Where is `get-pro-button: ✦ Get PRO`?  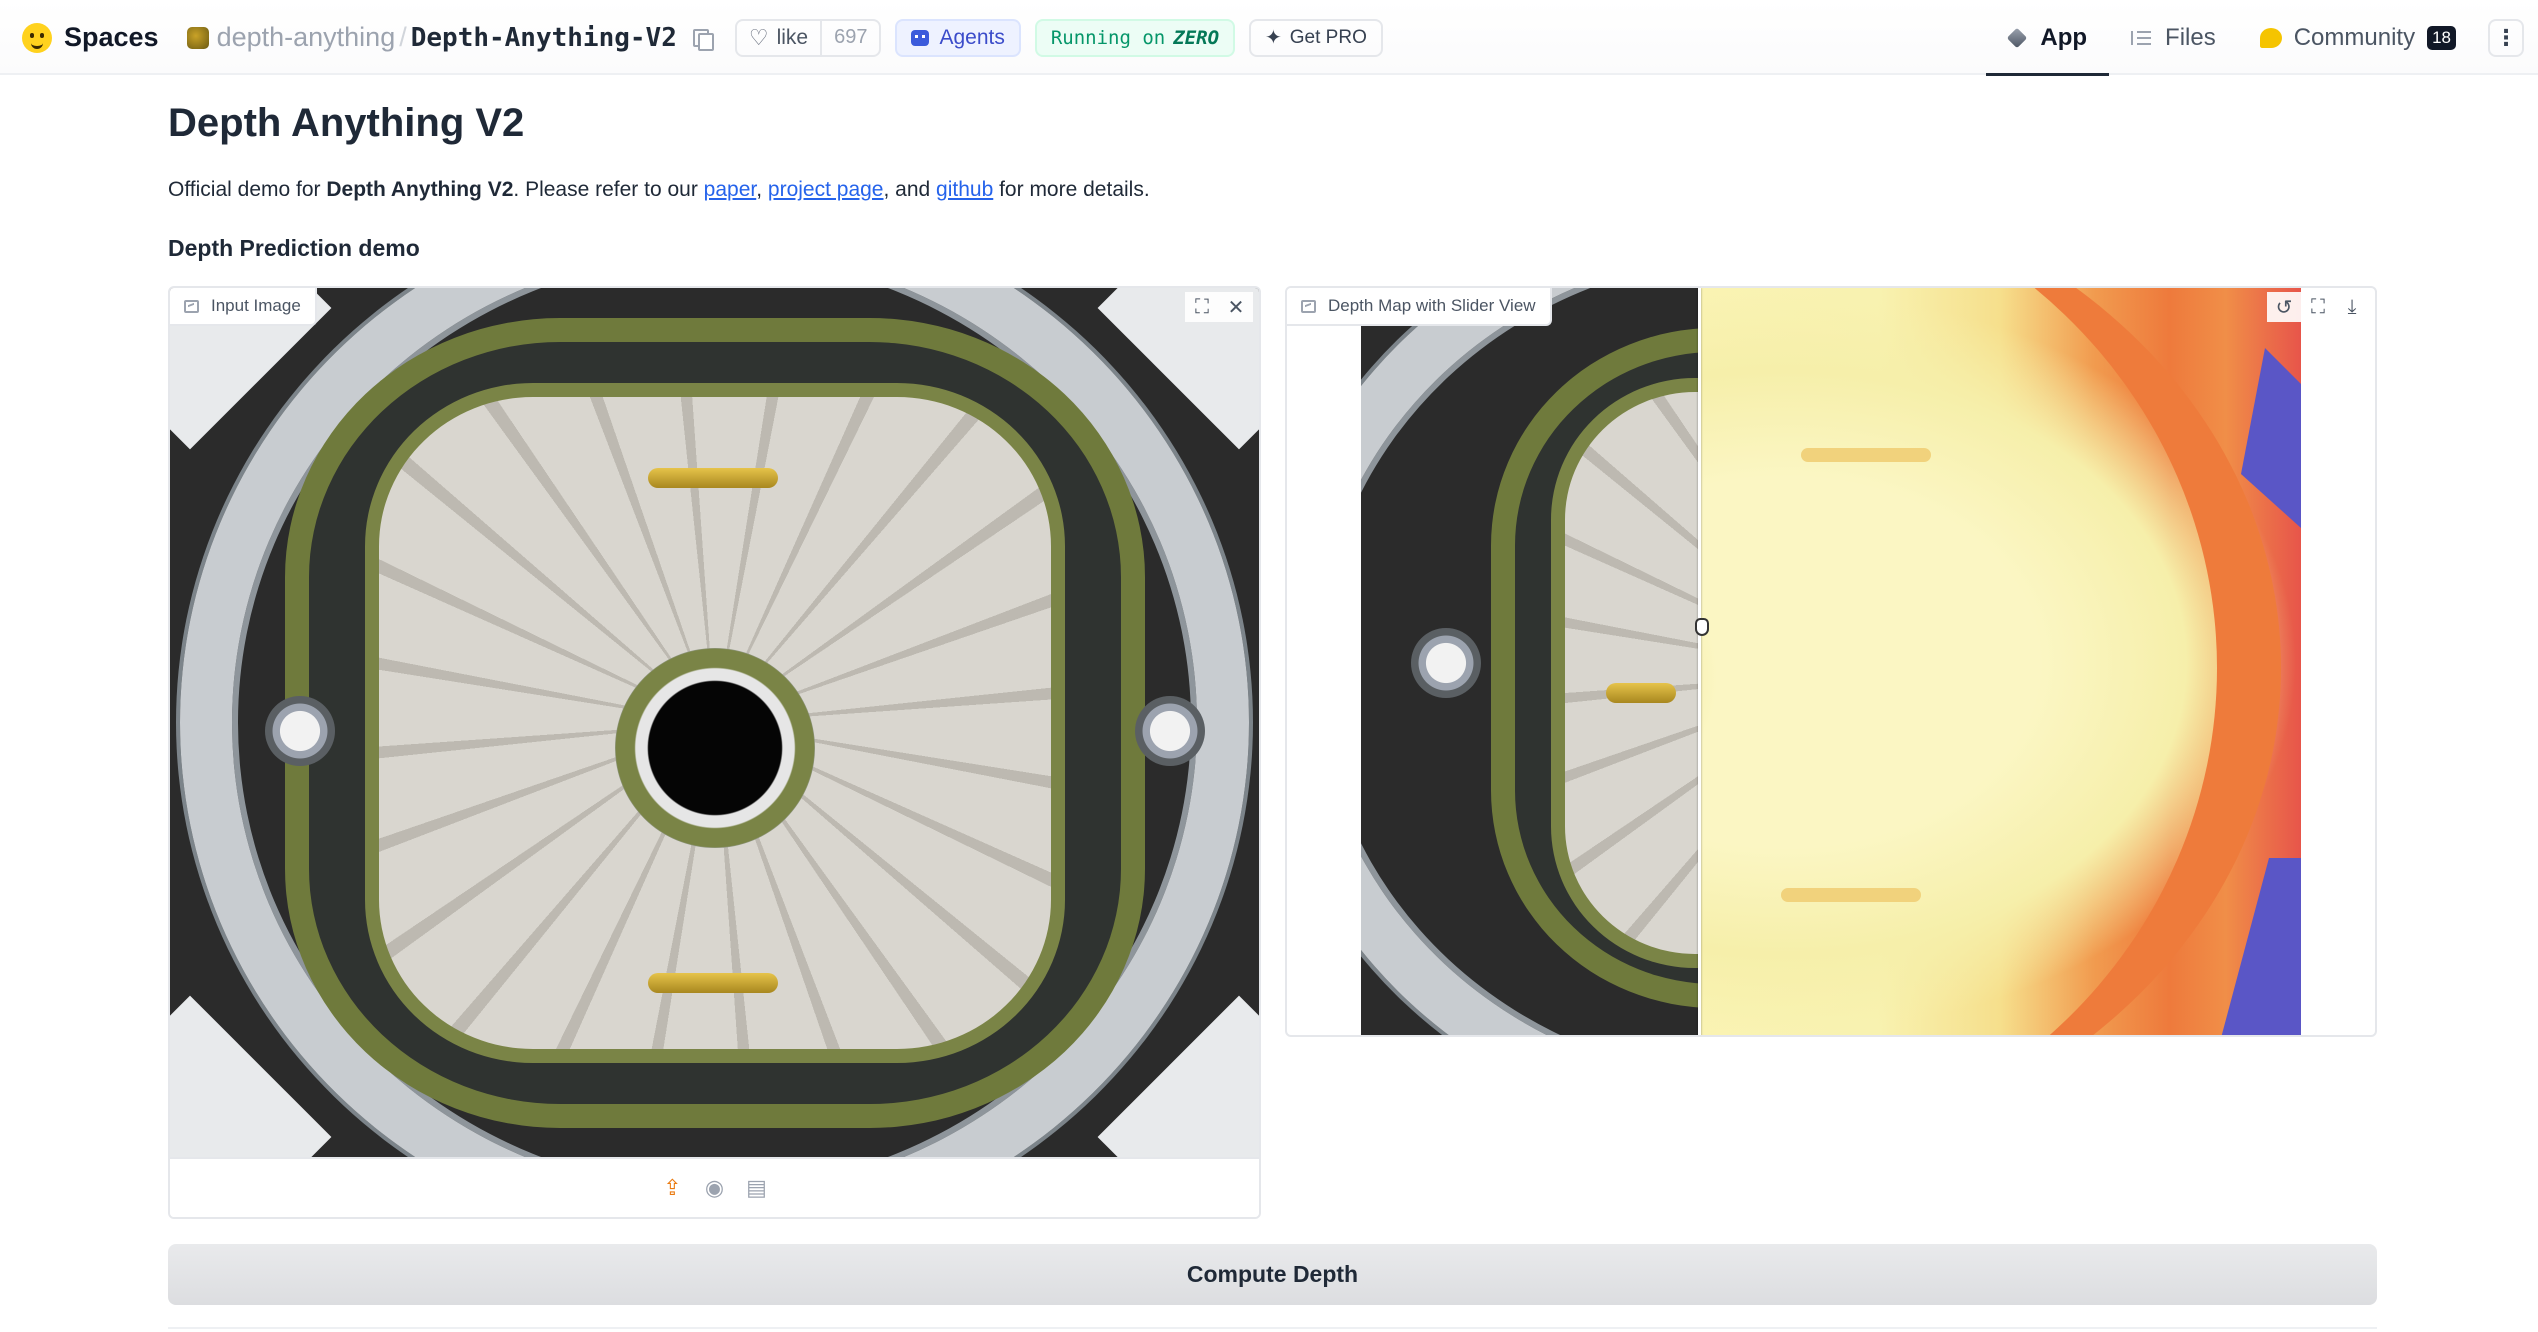 get-pro-button: ✦ Get PRO is located at coordinates (1316, 37).